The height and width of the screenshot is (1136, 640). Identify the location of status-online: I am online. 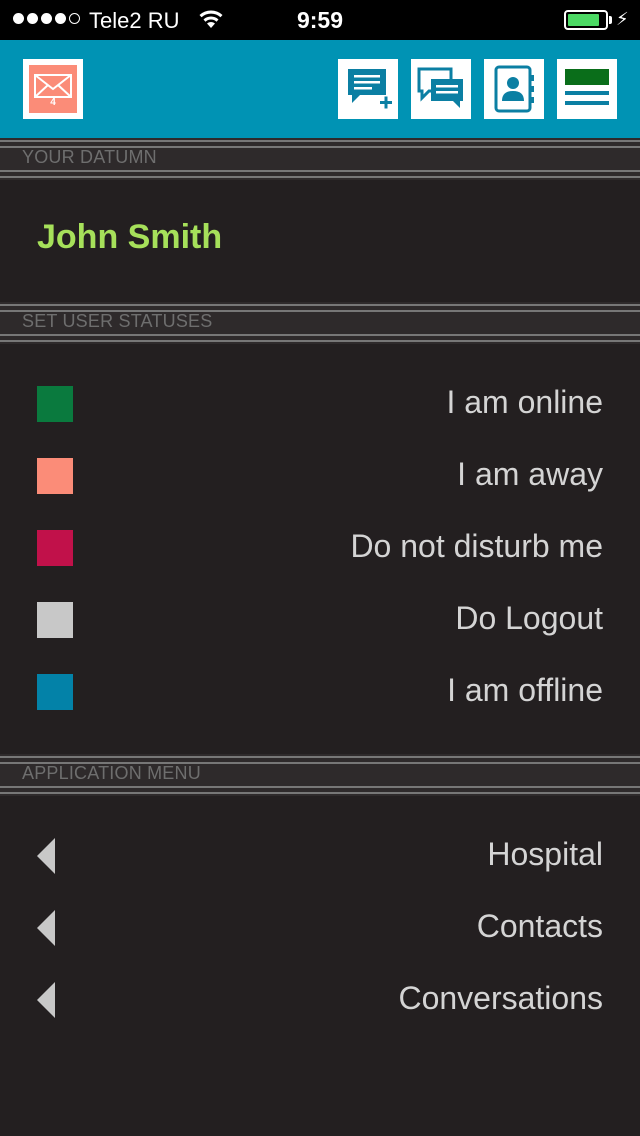
(320, 404).